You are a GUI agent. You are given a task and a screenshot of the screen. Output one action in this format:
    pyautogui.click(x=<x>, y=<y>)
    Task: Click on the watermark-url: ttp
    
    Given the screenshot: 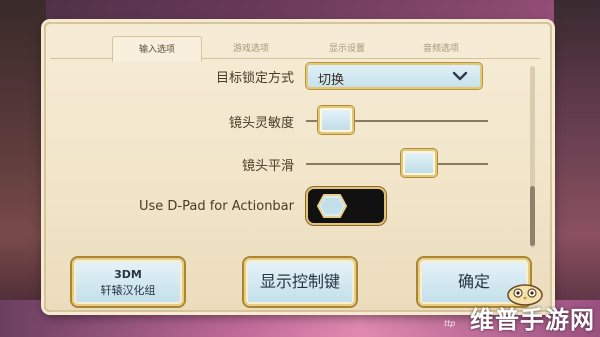 What is the action you would take?
    pyautogui.click(x=450, y=323)
    